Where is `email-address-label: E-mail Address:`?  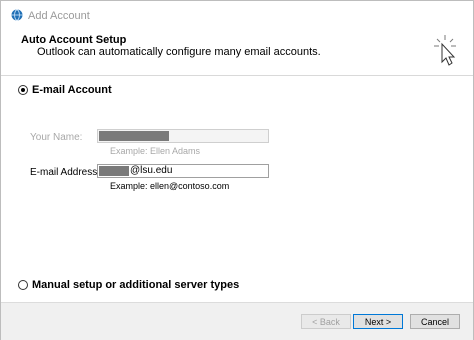 email-address-label: E-mail Address: is located at coordinates (65, 172).